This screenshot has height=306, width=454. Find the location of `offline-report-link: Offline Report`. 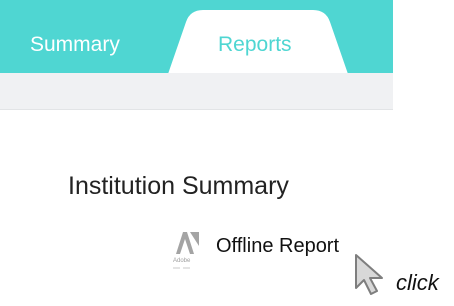

offline-report-link: Offline Report is located at coordinates (277, 246).